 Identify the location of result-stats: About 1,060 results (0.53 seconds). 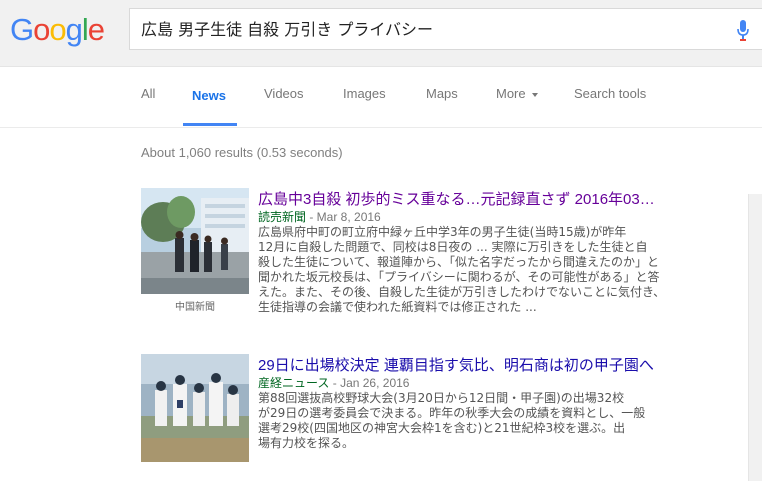
(242, 152).